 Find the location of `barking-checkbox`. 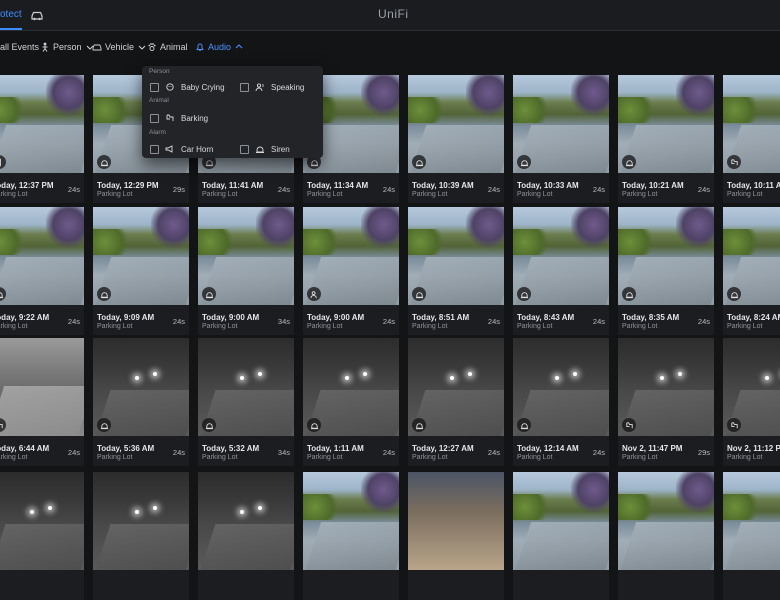

barking-checkbox is located at coordinates (154, 118).